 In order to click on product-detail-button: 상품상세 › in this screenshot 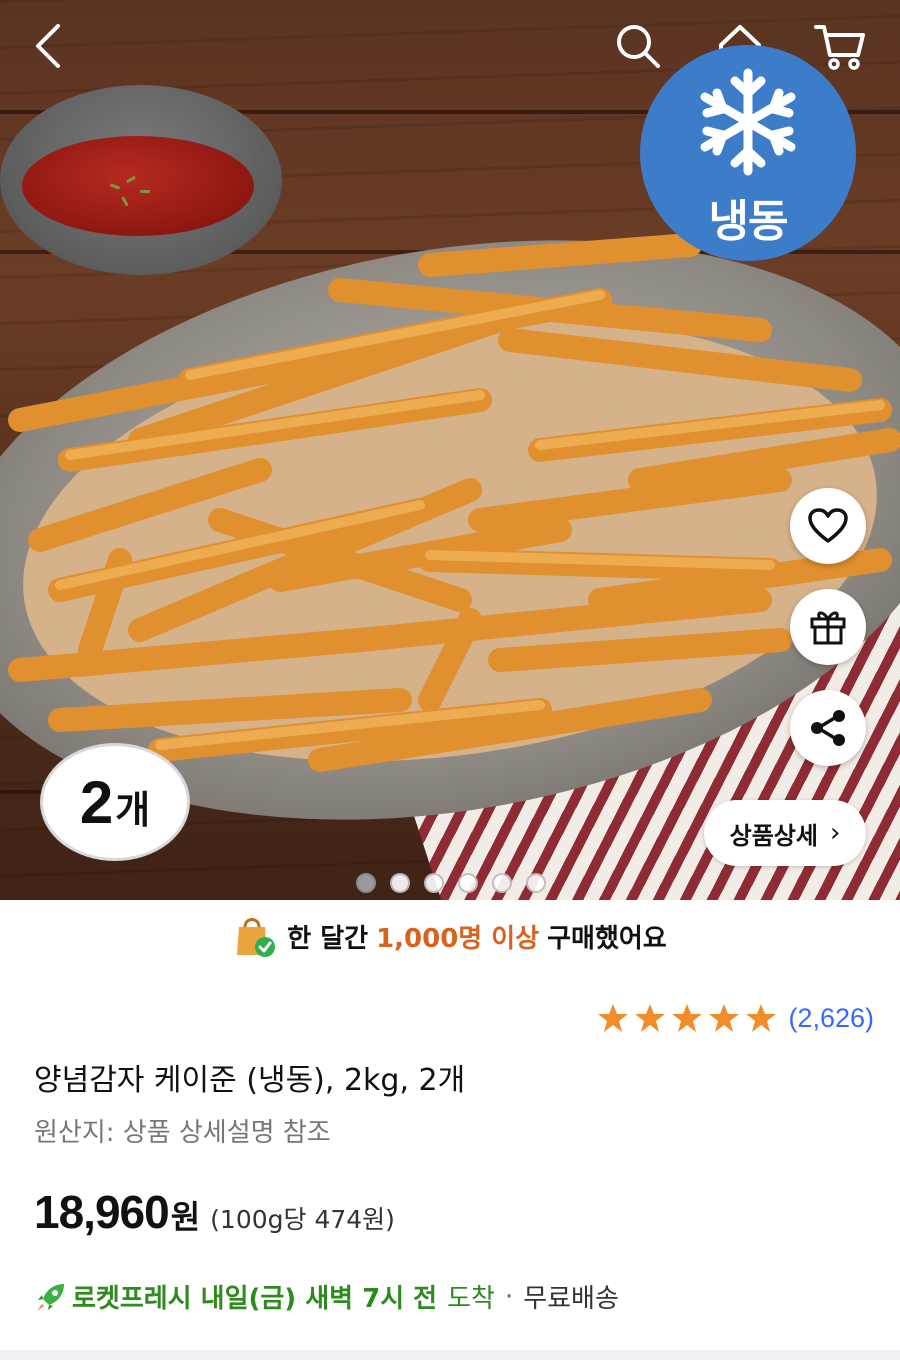, I will do `click(785, 833)`.